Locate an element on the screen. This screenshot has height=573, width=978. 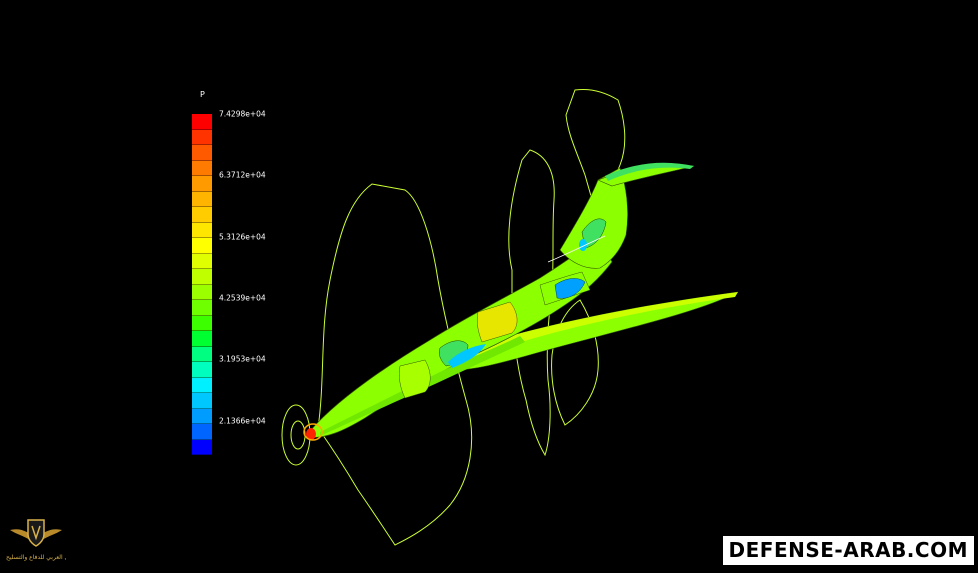
legend-tick: 5.3126e+04 is located at coordinates (242, 237).